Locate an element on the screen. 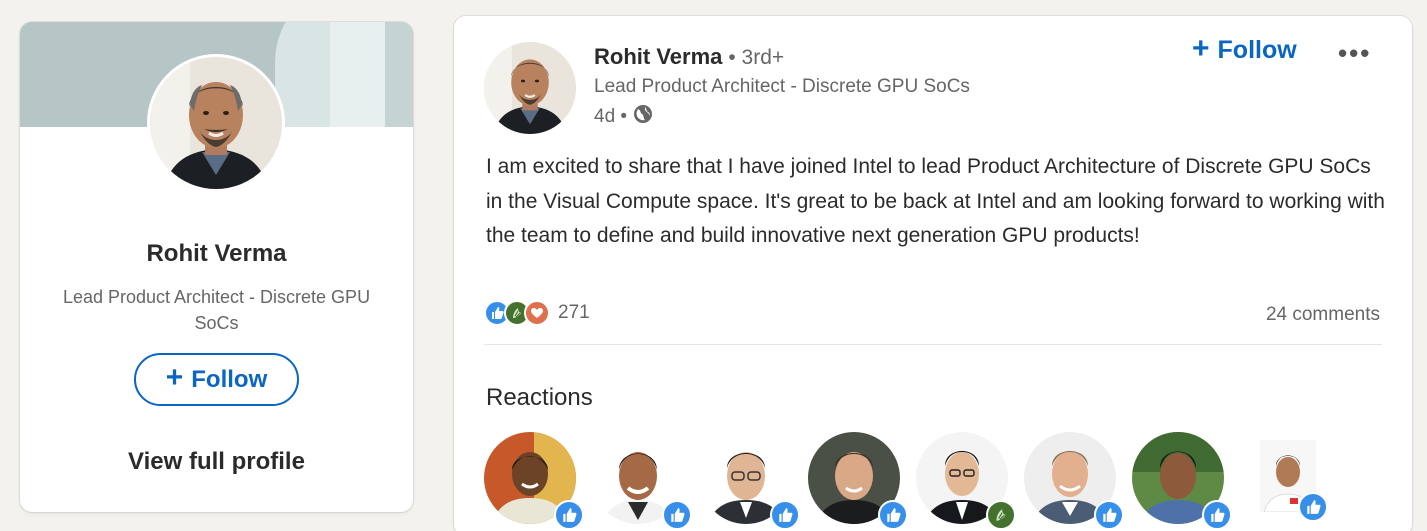 This screenshot has height=531, width=1427. reaction-icons is located at coordinates (517, 313).